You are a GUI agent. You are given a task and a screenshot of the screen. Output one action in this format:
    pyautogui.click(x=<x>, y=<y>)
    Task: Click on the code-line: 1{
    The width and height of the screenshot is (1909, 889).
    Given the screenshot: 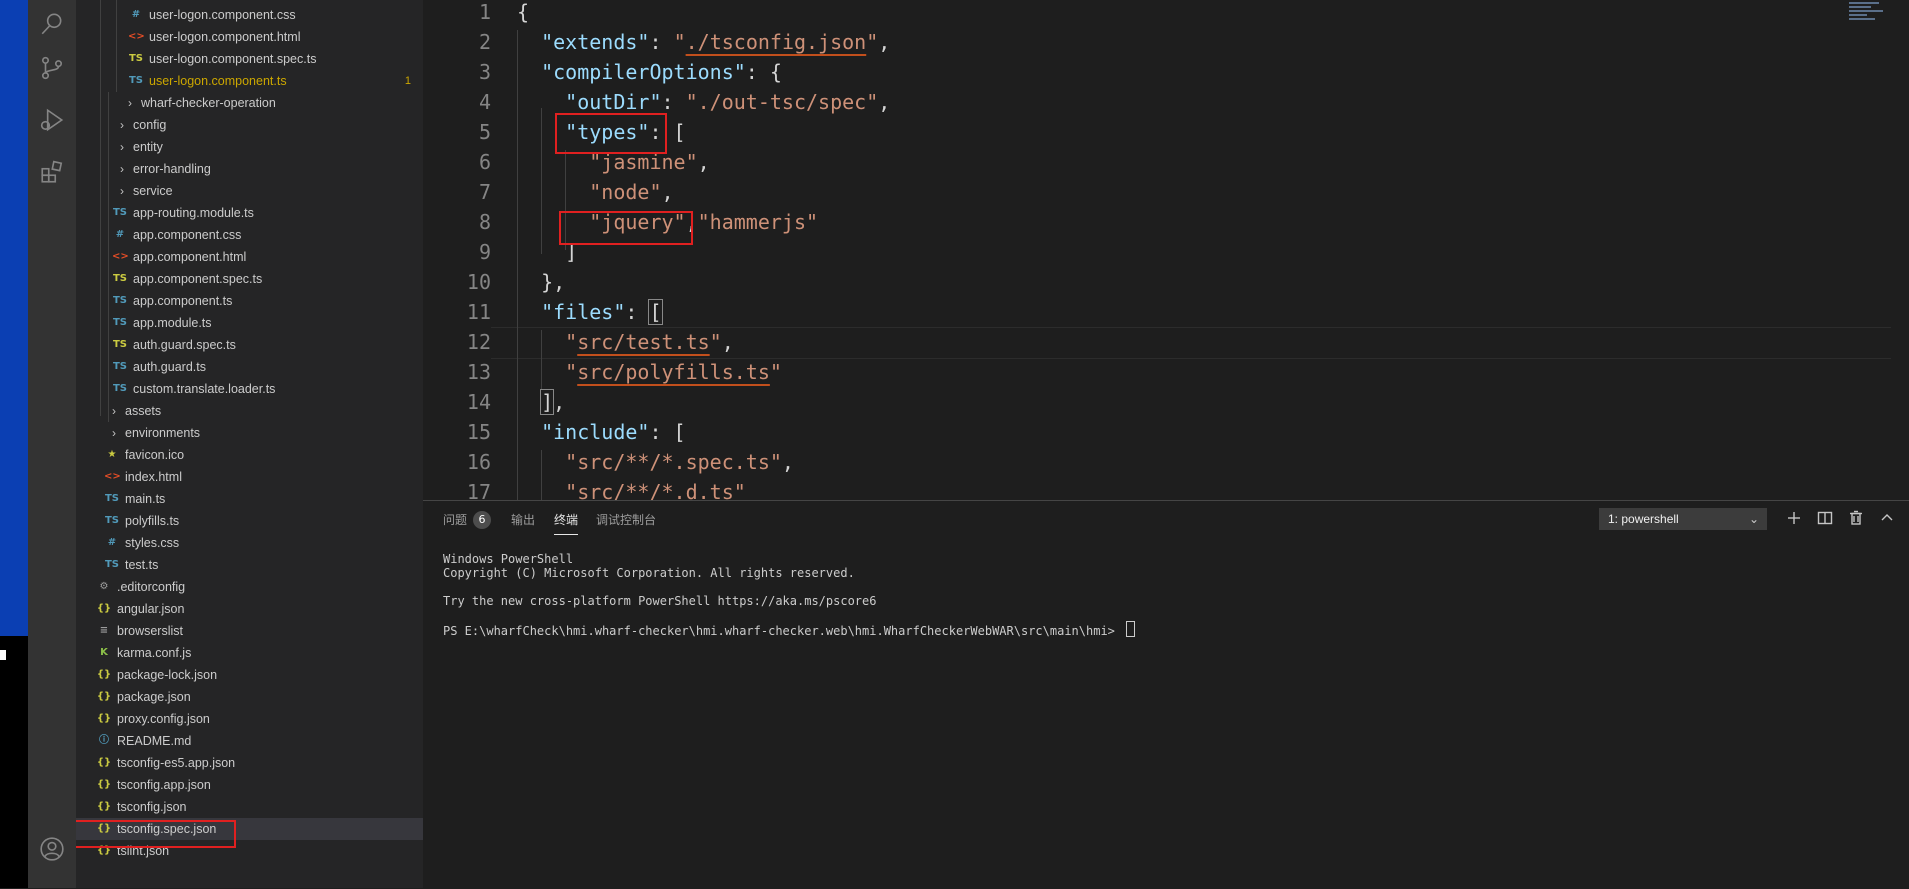 What is the action you would take?
    pyautogui.click(x=1166, y=13)
    